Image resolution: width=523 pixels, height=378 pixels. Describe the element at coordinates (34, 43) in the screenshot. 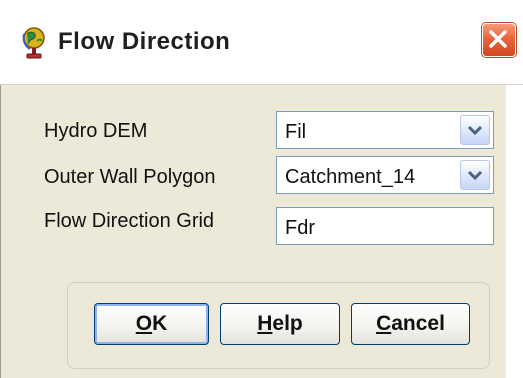

I see `globe-stand-icon` at that location.